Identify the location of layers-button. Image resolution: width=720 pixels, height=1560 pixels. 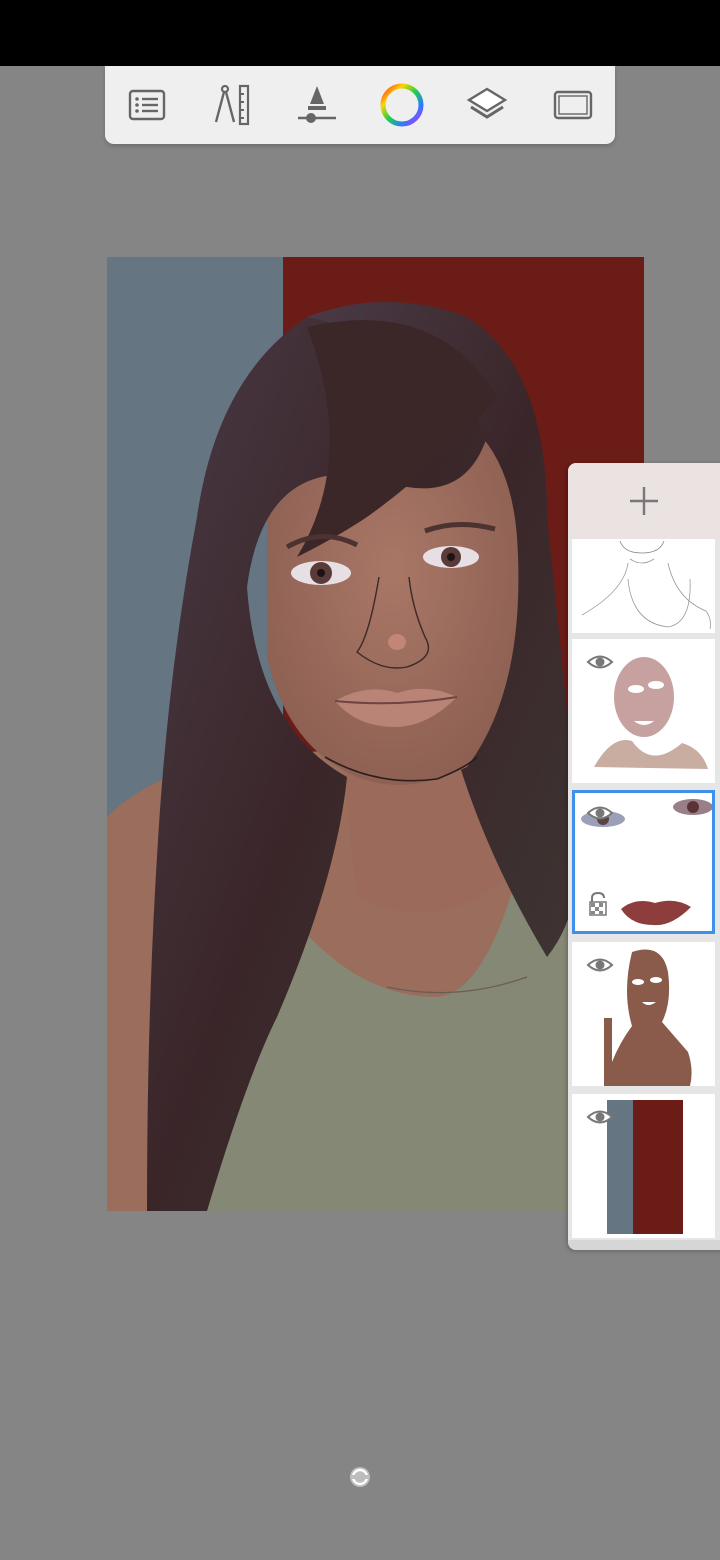
(487, 105).